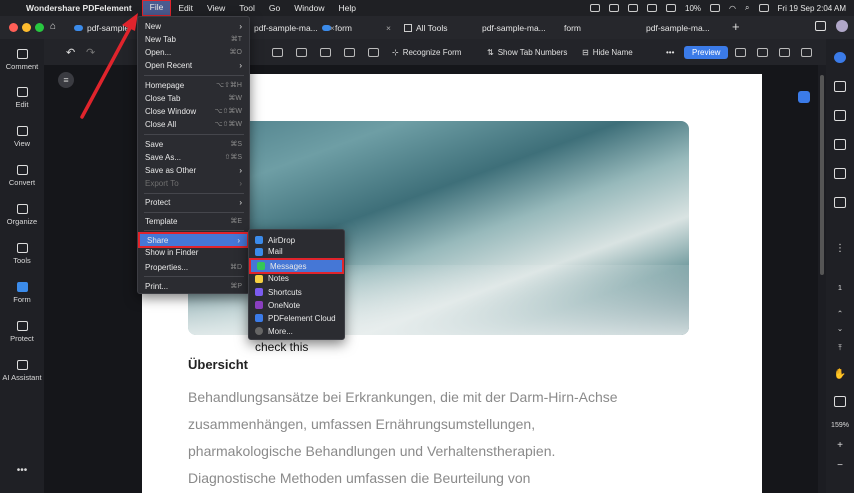  Describe the element at coordinates (840, 115) in the screenshot. I see `comment-panel-icon` at that location.